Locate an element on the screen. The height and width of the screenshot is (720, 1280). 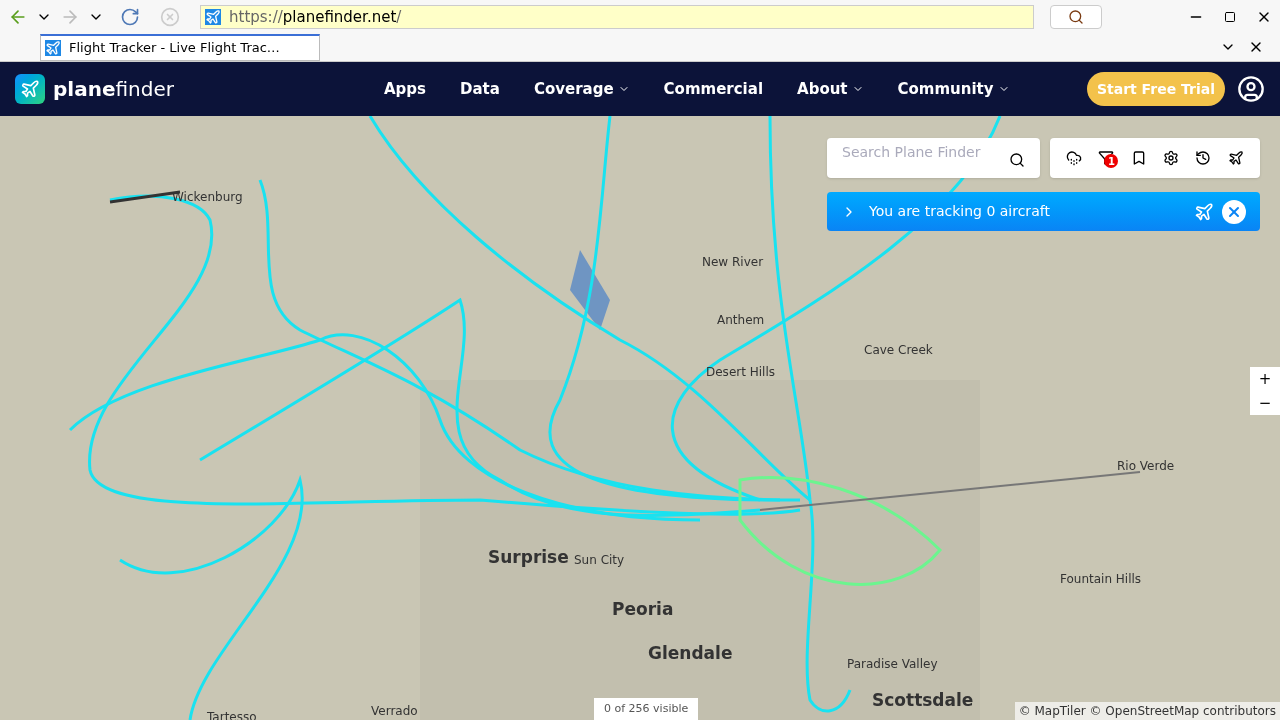
history-icon is located at coordinates (1203, 158).